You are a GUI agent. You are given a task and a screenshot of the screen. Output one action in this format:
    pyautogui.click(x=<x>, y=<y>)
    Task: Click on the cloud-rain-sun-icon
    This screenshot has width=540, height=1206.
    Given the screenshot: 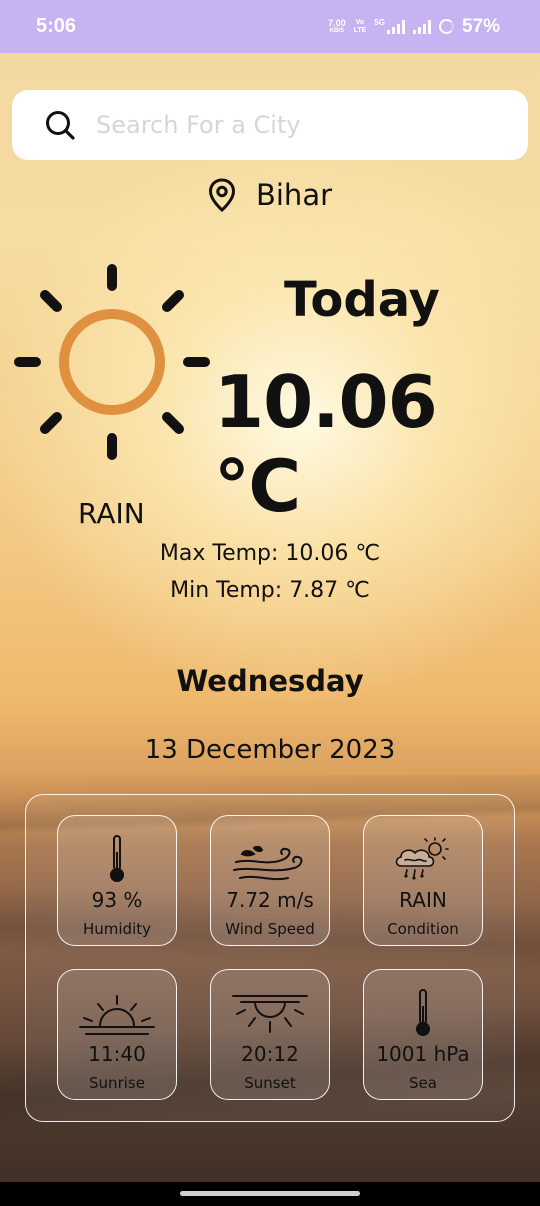 What is the action you would take?
    pyautogui.click(x=422, y=858)
    